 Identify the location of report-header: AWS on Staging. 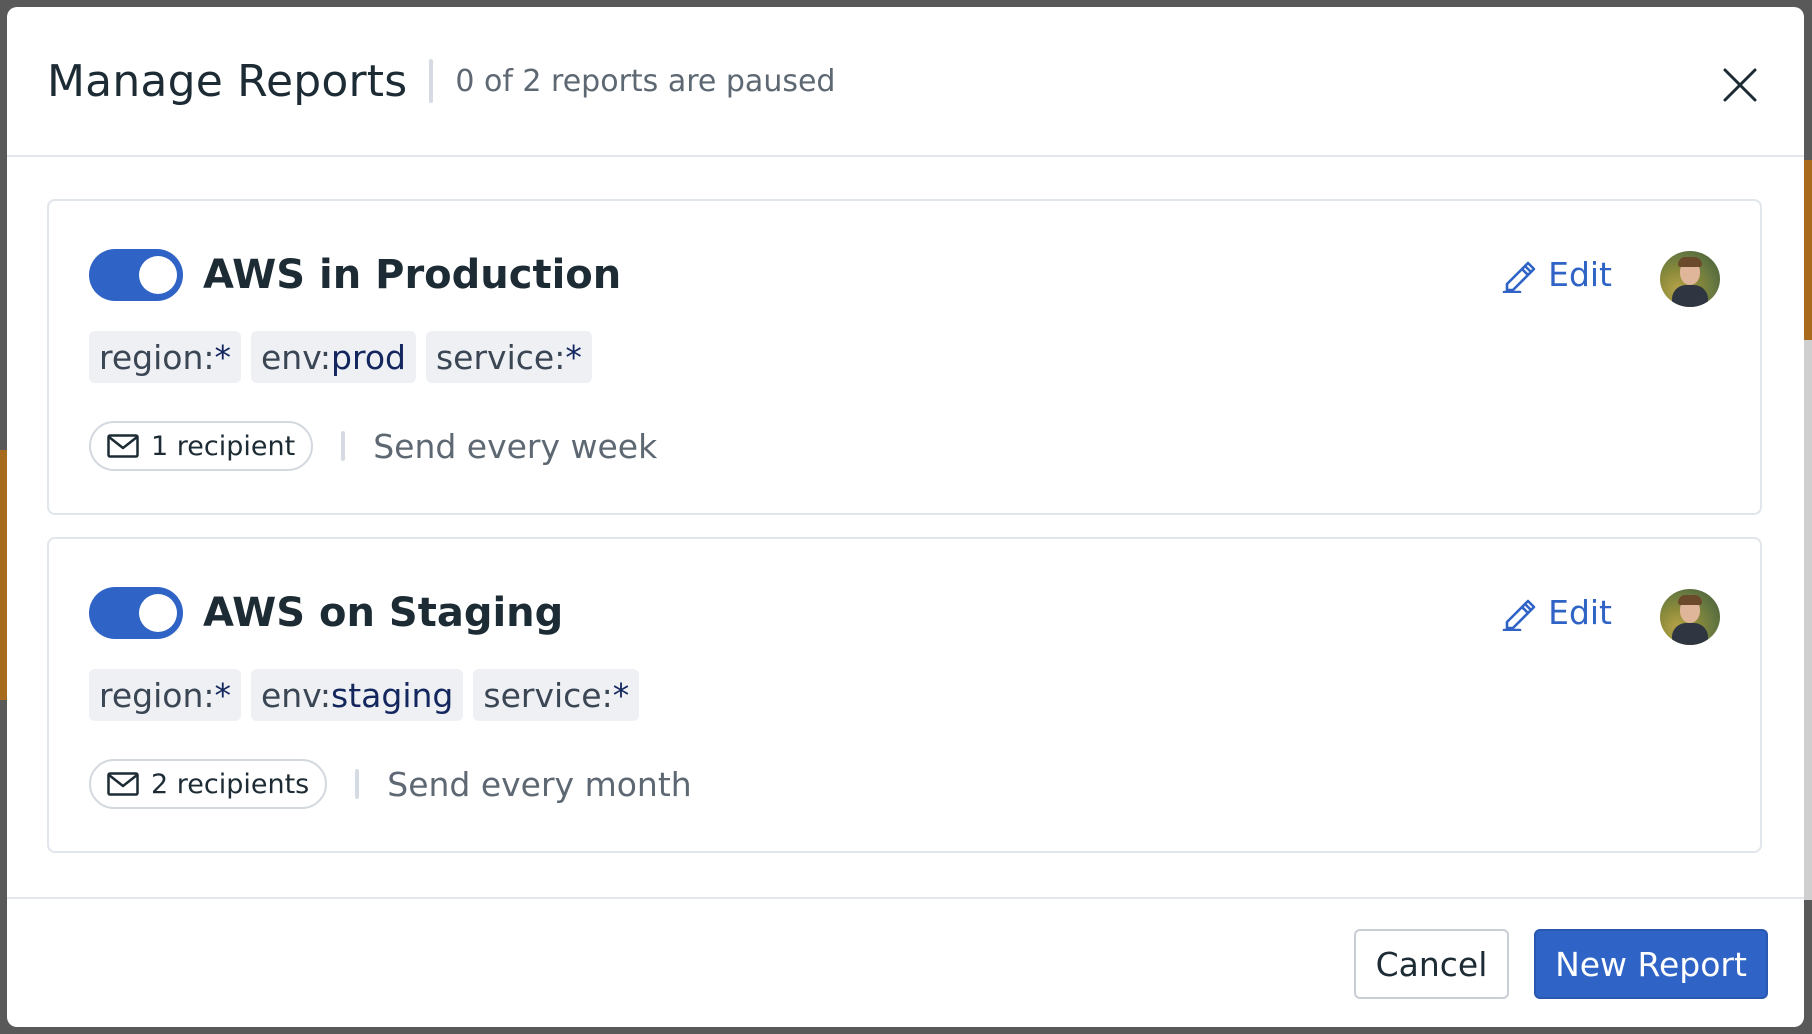
(326, 613).